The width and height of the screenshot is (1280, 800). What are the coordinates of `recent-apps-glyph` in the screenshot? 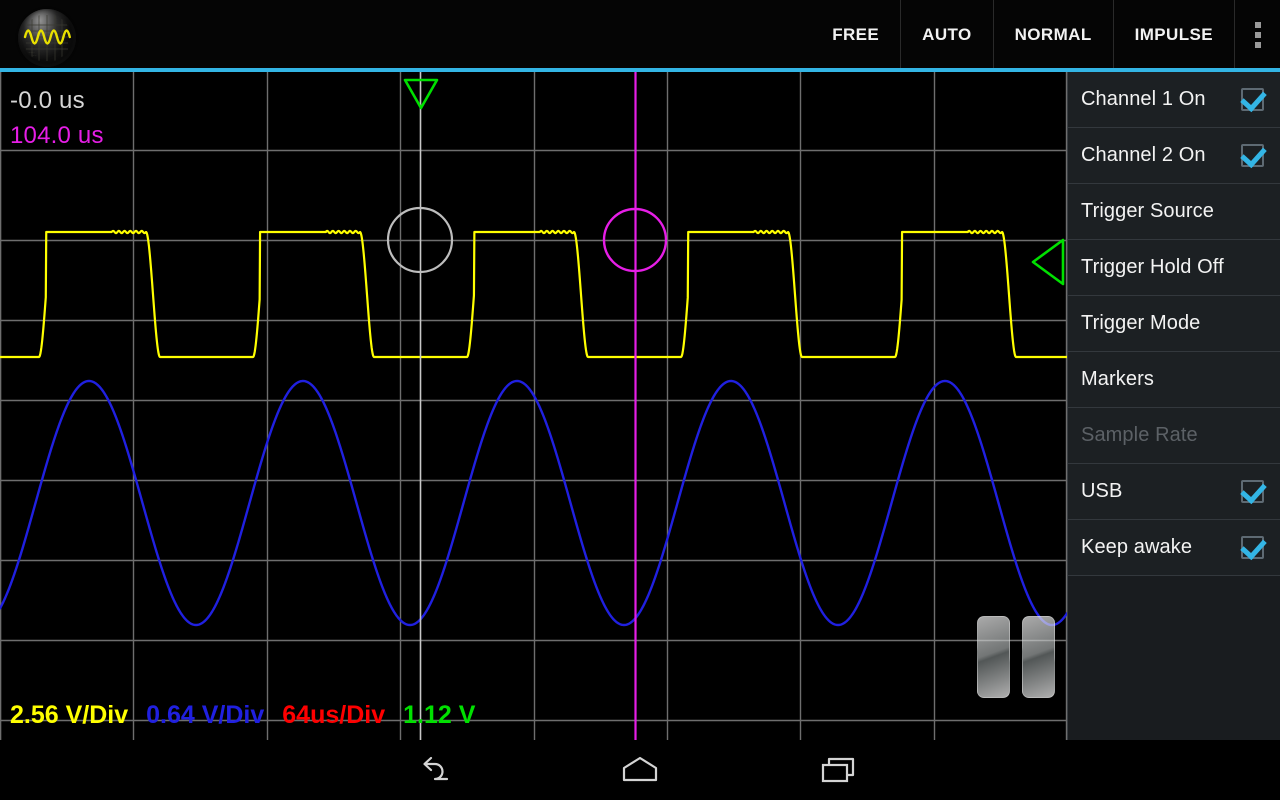 It's located at (838, 770).